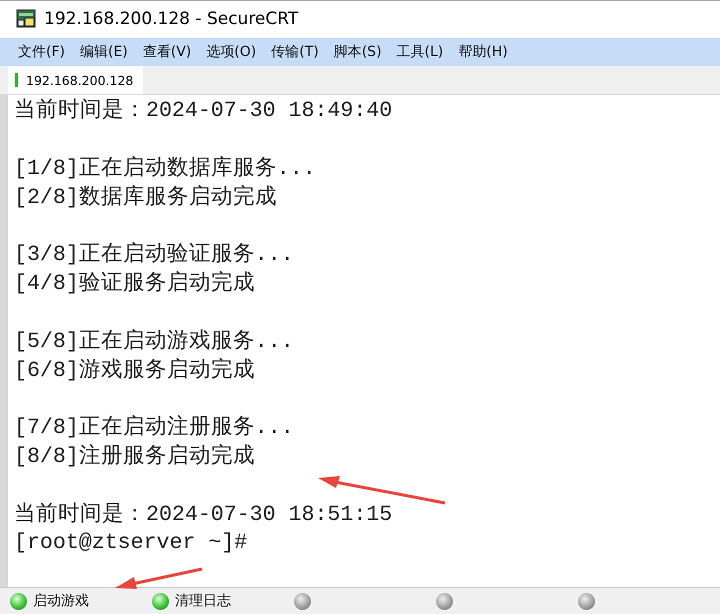 The height and width of the screenshot is (614, 720). Describe the element at coordinates (134, 284) in the screenshot. I see `terminal-line: [4/8]验证服务启动完成` at that location.